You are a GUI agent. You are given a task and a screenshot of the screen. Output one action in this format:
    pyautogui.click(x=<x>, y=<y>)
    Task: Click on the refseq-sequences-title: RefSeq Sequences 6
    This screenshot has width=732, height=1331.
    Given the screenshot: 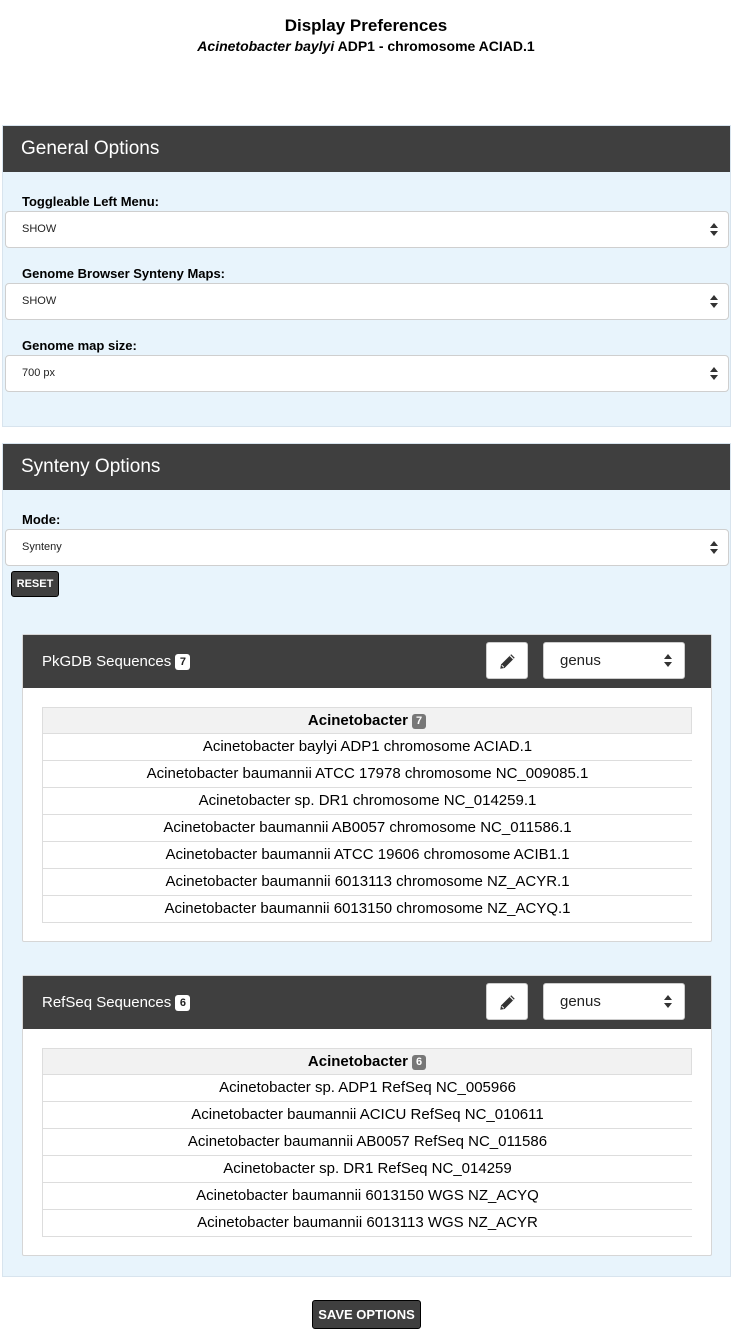 What is the action you would take?
    pyautogui.click(x=116, y=1002)
    